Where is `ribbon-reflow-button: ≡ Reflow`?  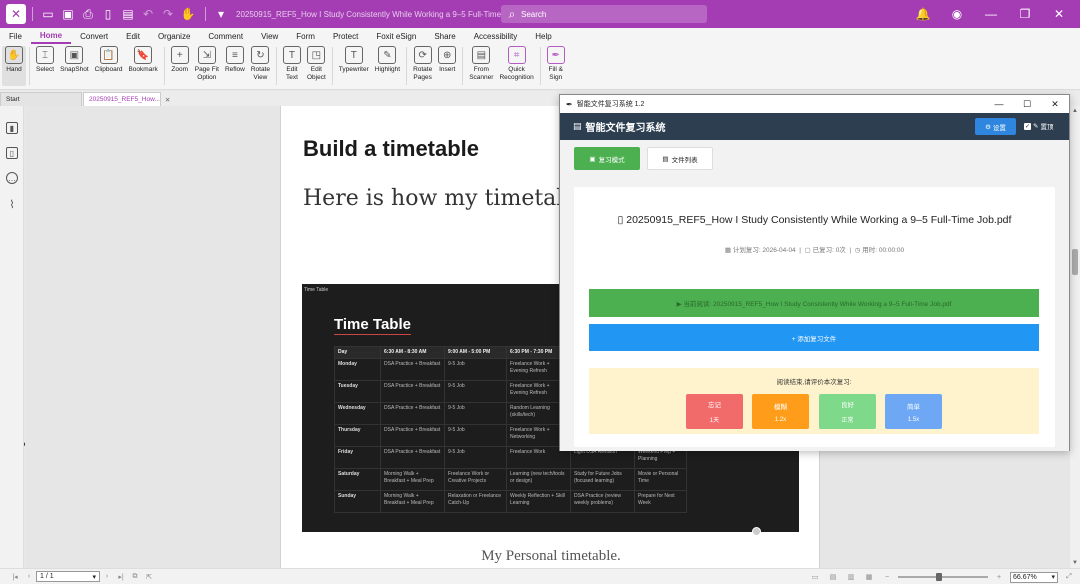 ribbon-reflow-button: ≡ Reflow is located at coordinates (235, 66).